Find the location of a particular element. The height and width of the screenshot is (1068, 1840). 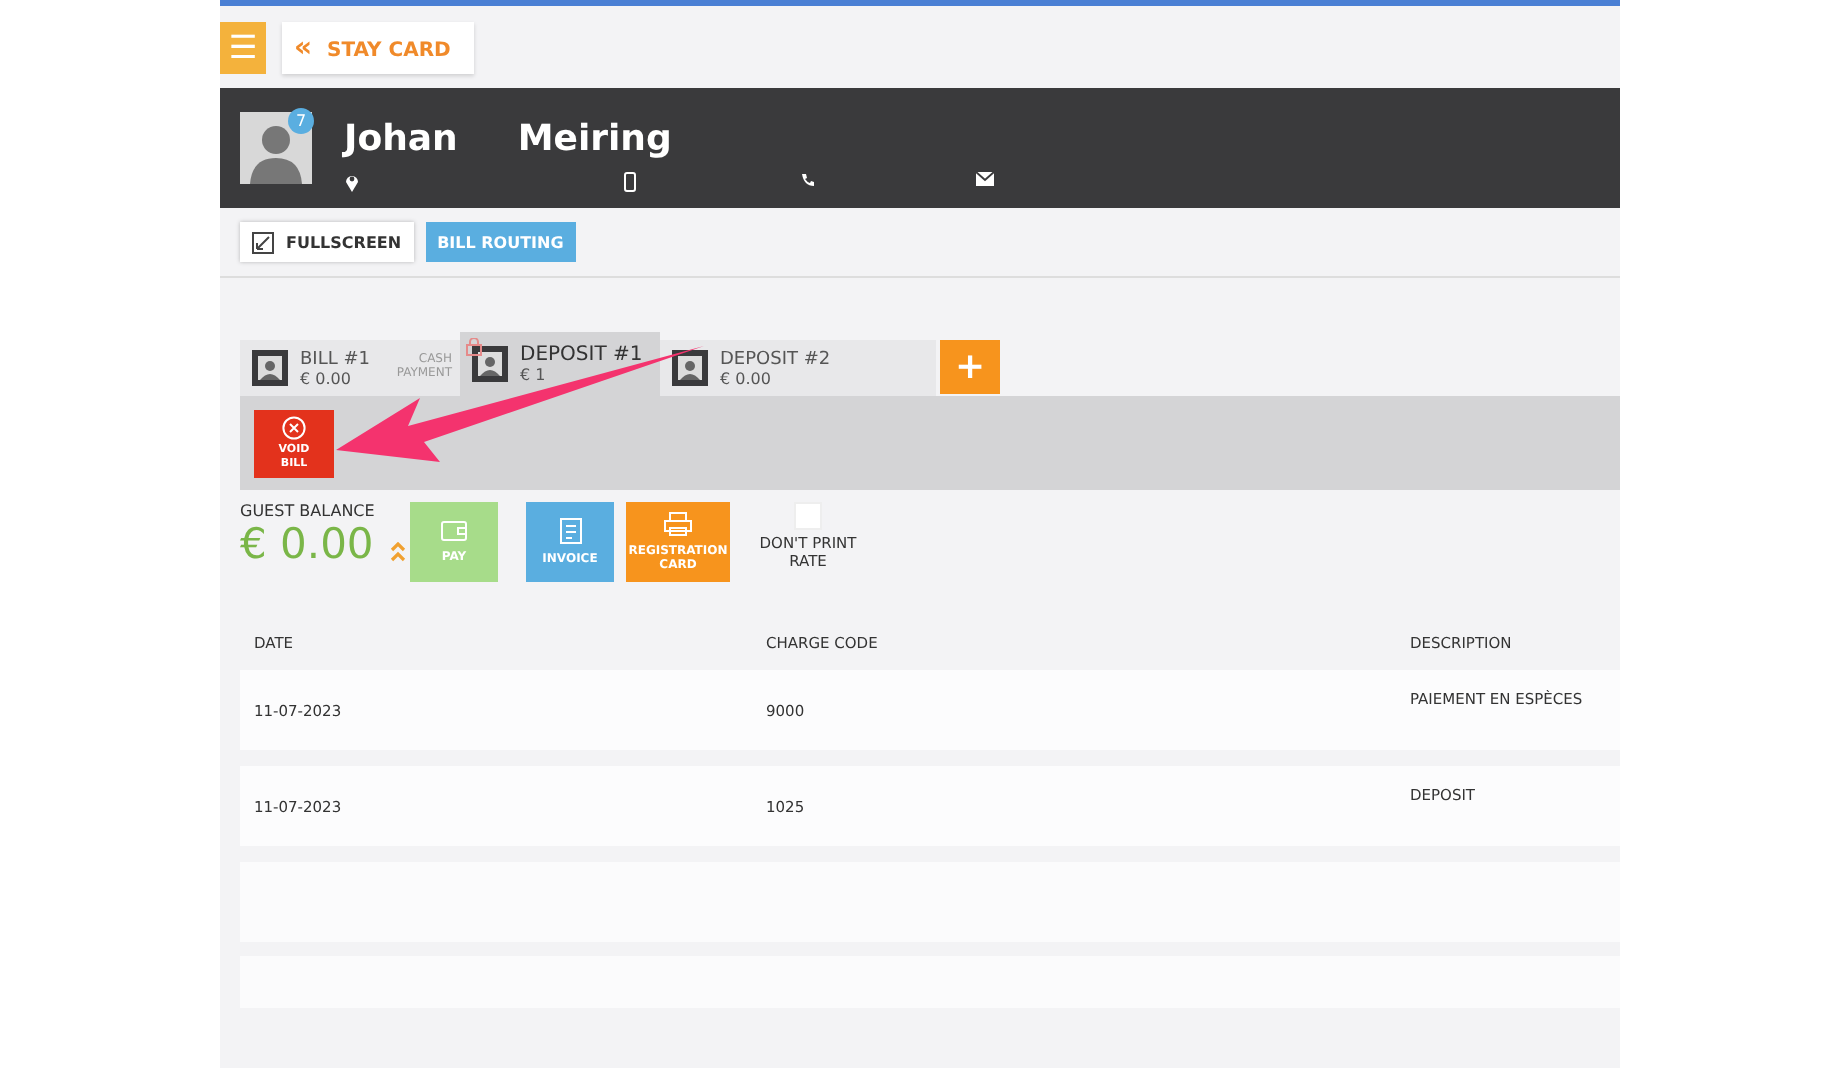

bill-amount: € 1 is located at coordinates (534, 375).